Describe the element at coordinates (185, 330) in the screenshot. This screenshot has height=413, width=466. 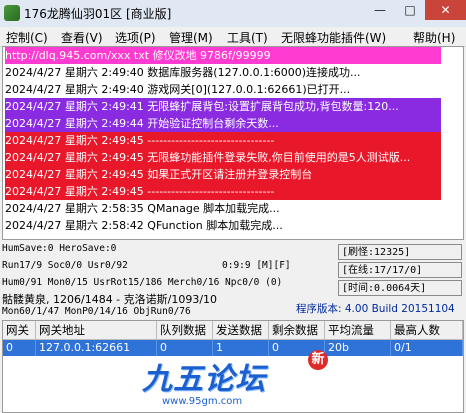
I see `column-header: 队列数据` at that location.